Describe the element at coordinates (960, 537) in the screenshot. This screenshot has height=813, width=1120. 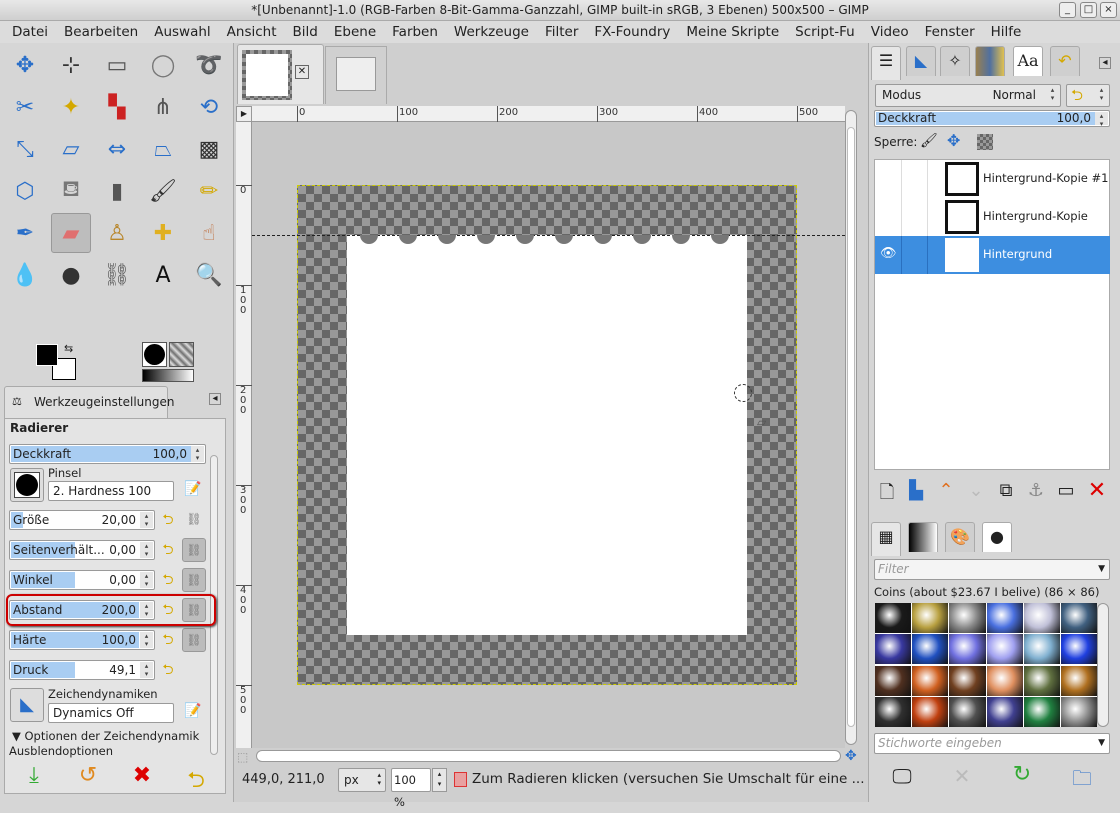
I see `tab-palette-editor: 🎨` at that location.